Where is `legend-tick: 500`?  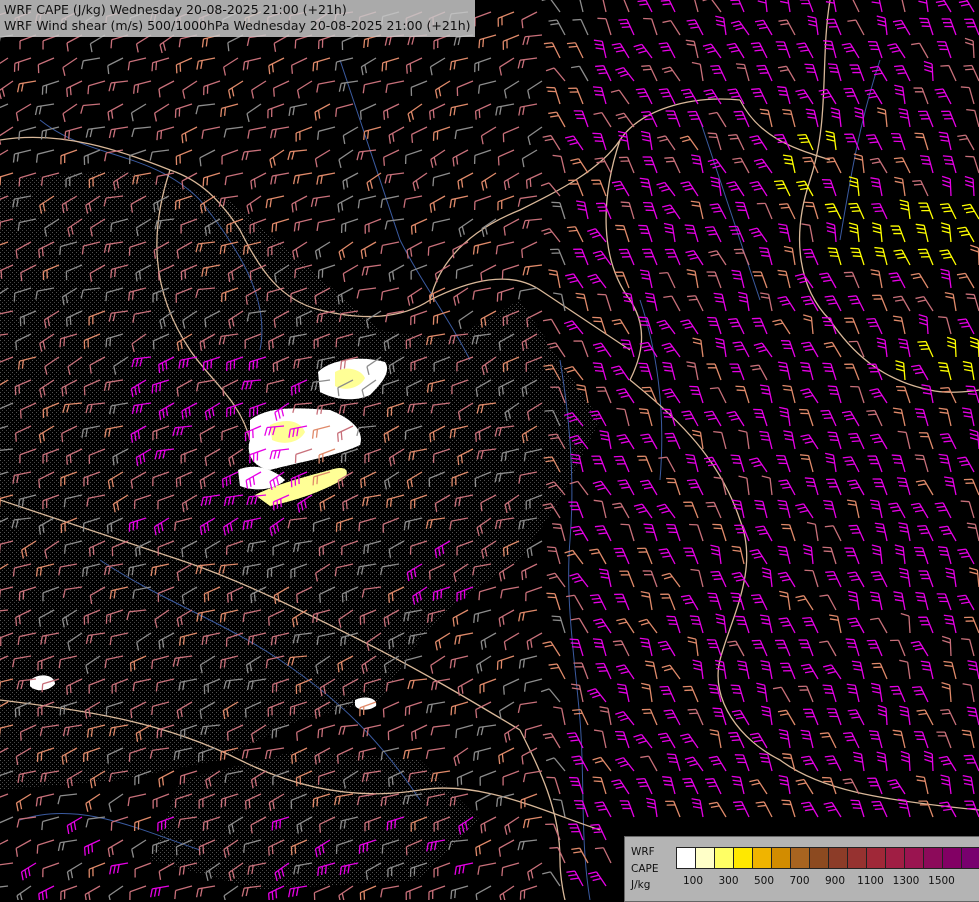
legend-tick: 500 is located at coordinates (764, 881).